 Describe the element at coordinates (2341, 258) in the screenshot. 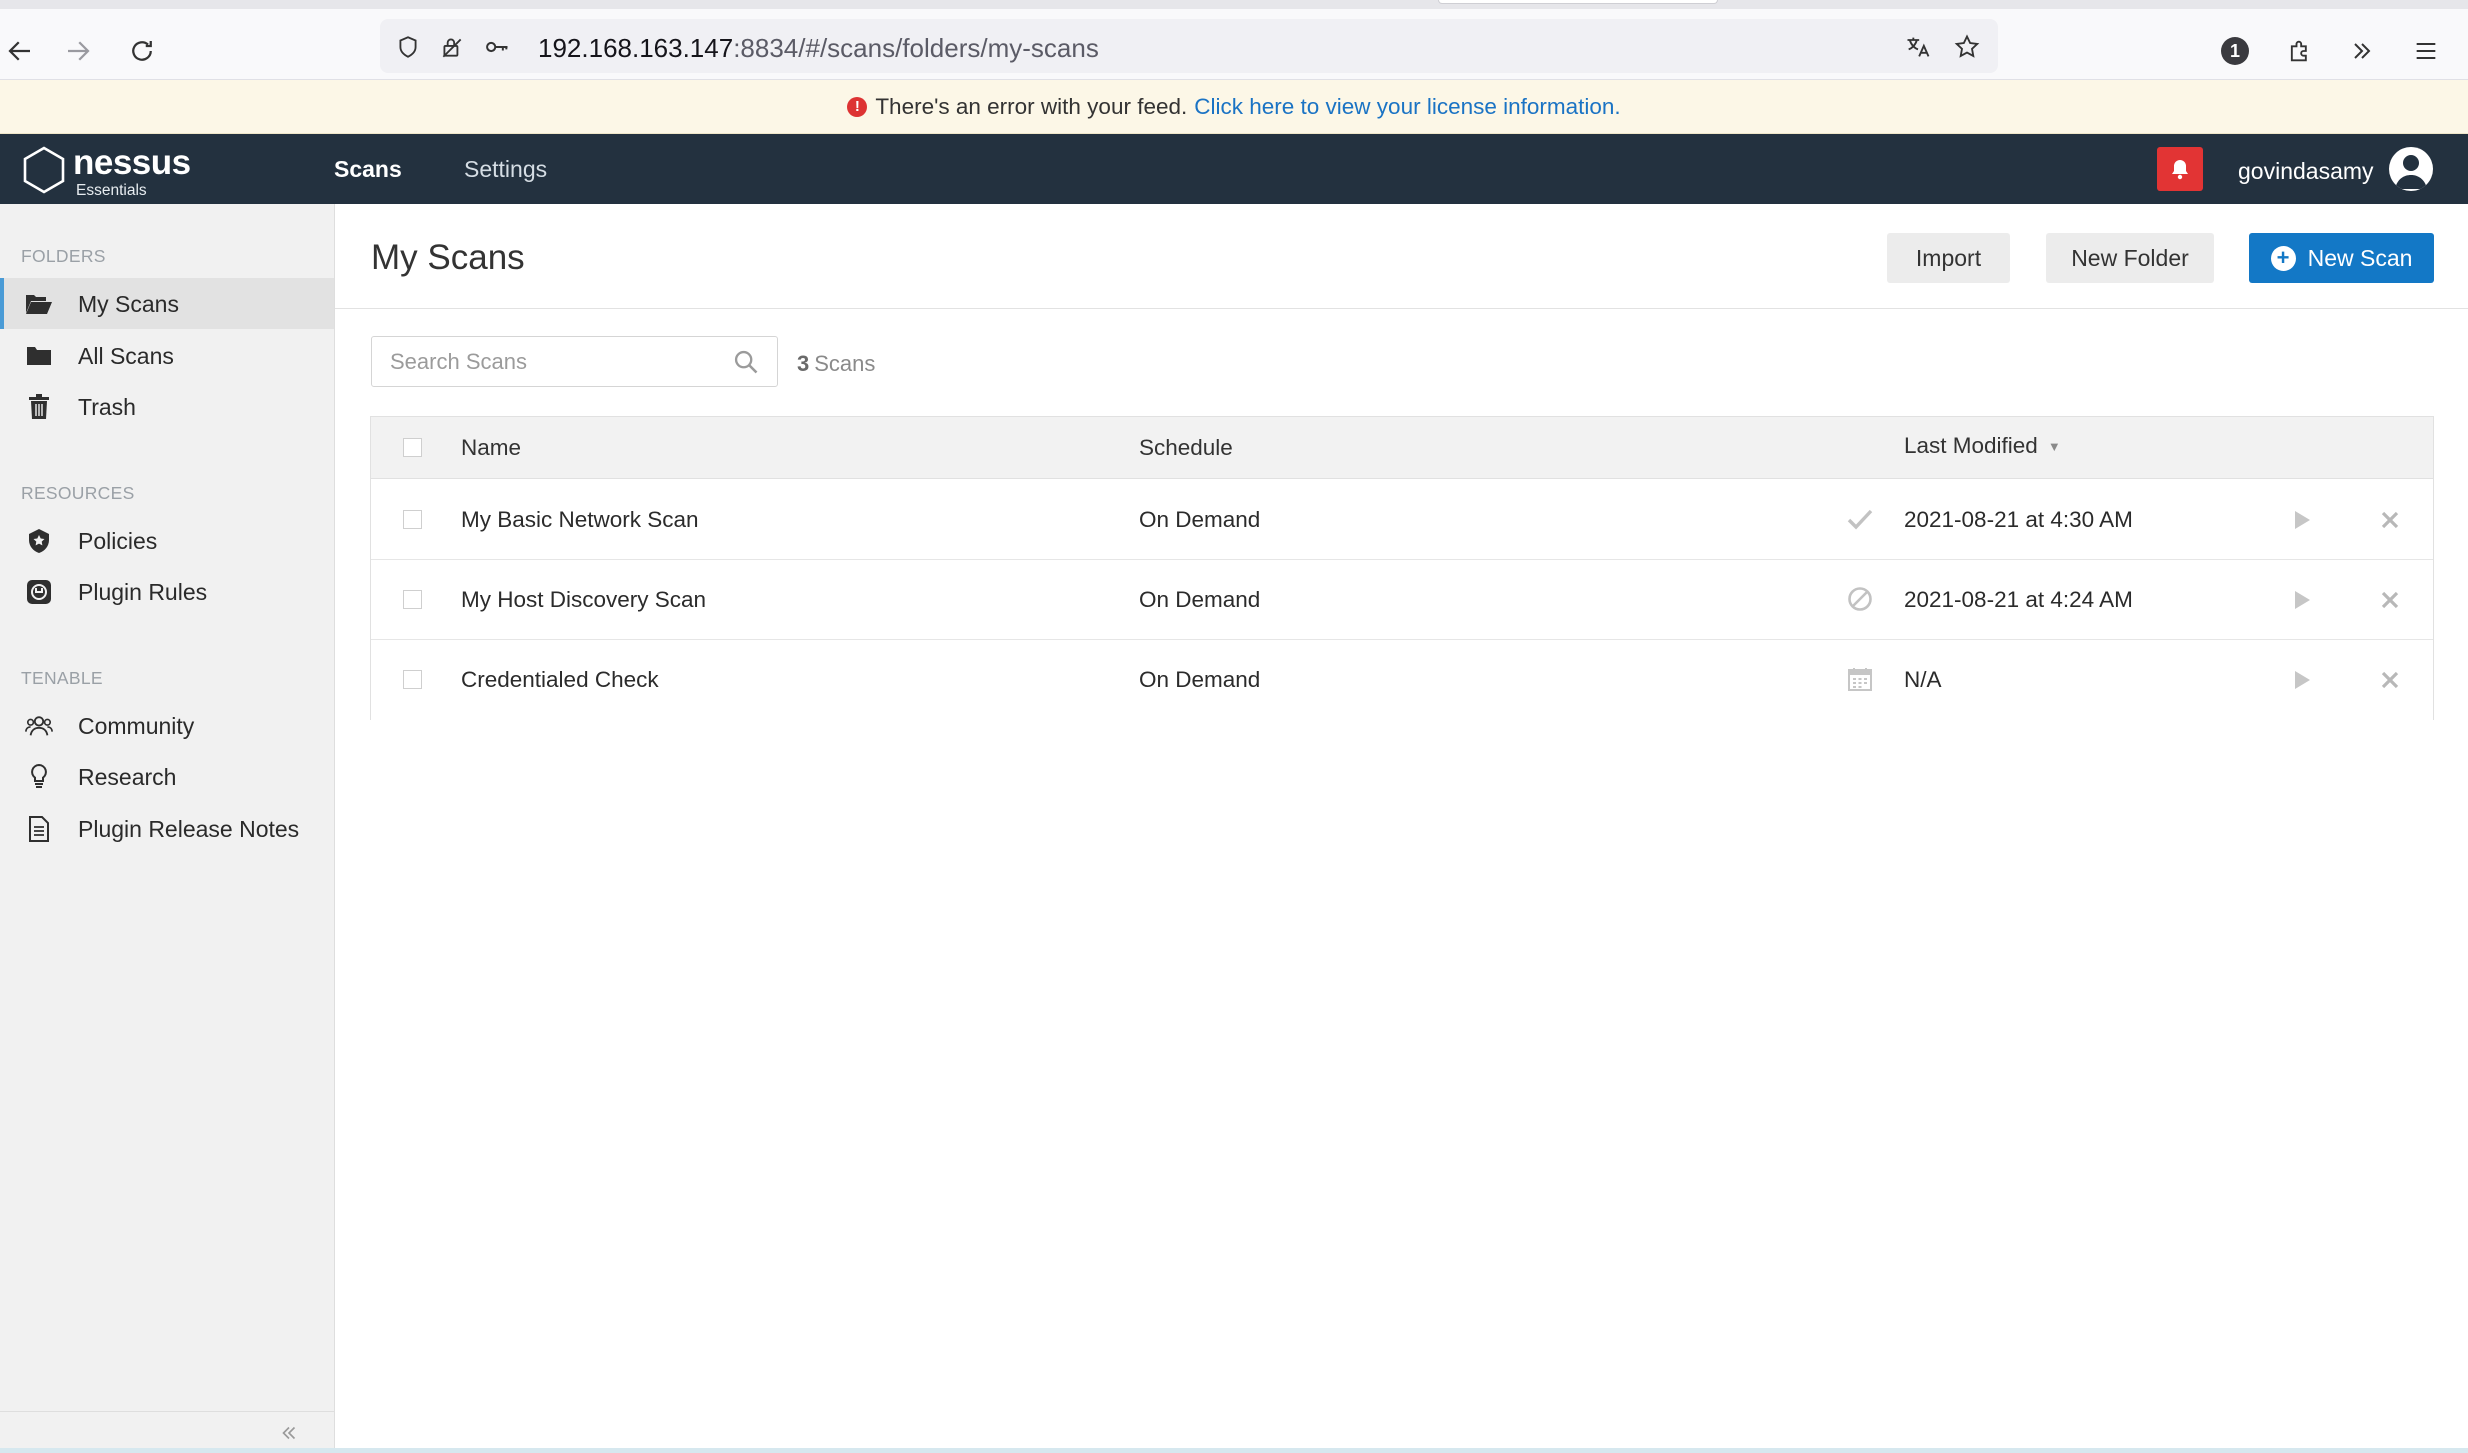

I see `new-scan-button: + New Scan` at that location.